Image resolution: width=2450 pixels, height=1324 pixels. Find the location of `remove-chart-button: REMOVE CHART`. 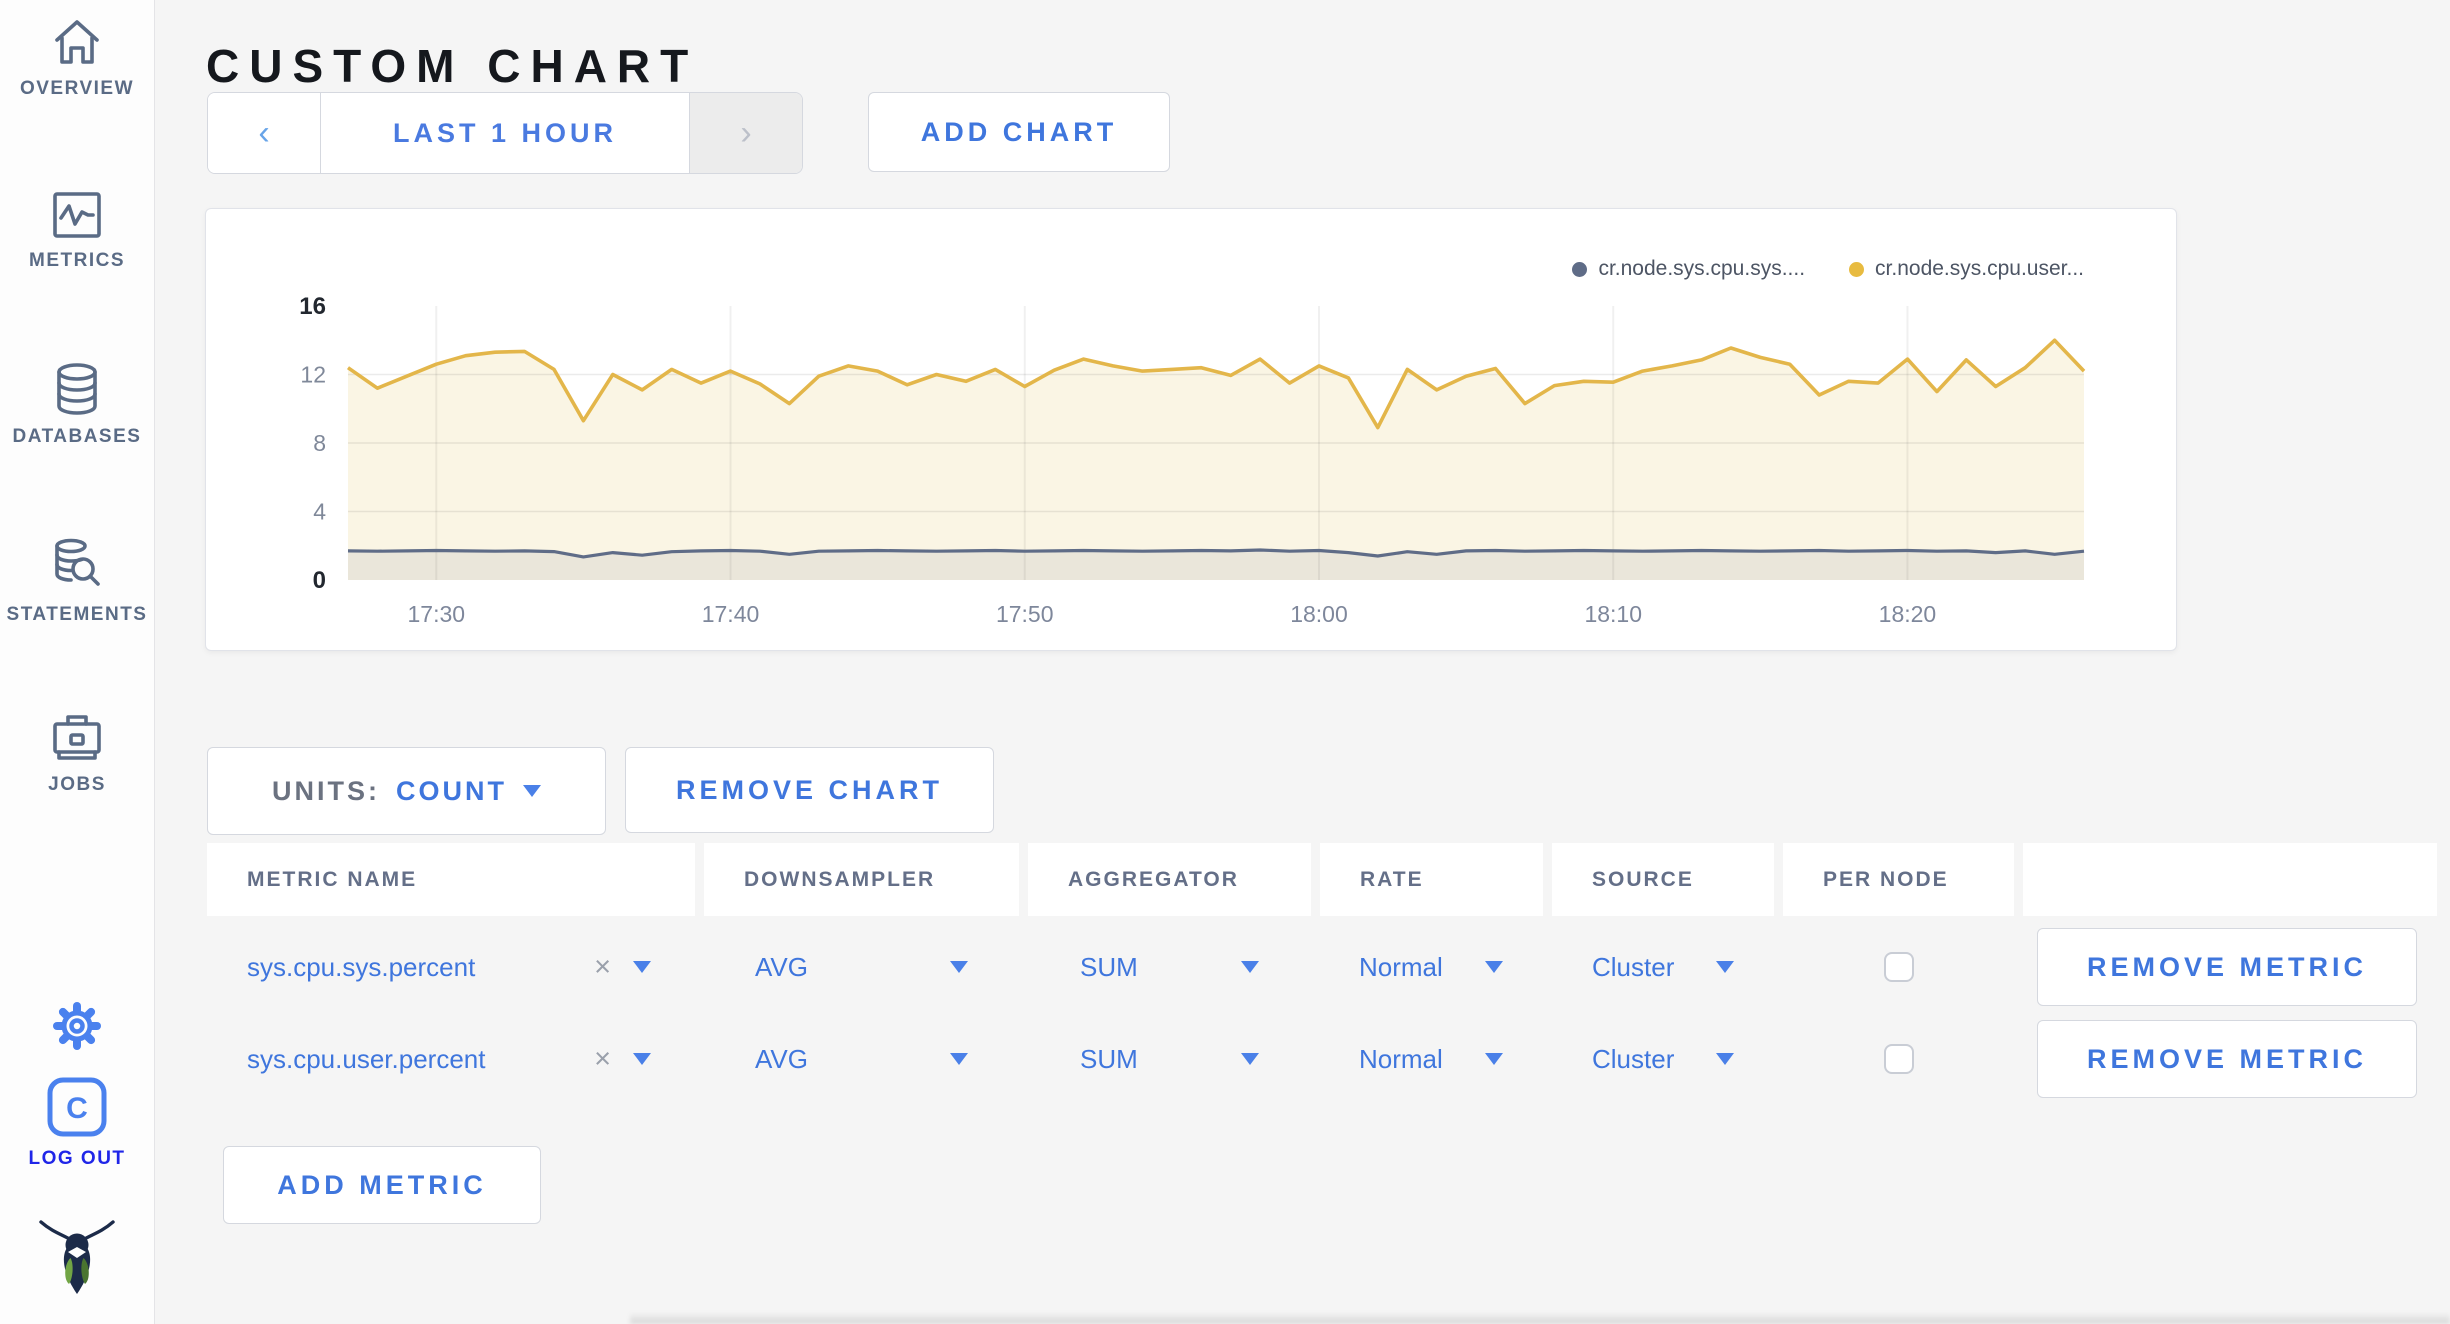

remove-chart-button: REMOVE CHART is located at coordinates (809, 790).